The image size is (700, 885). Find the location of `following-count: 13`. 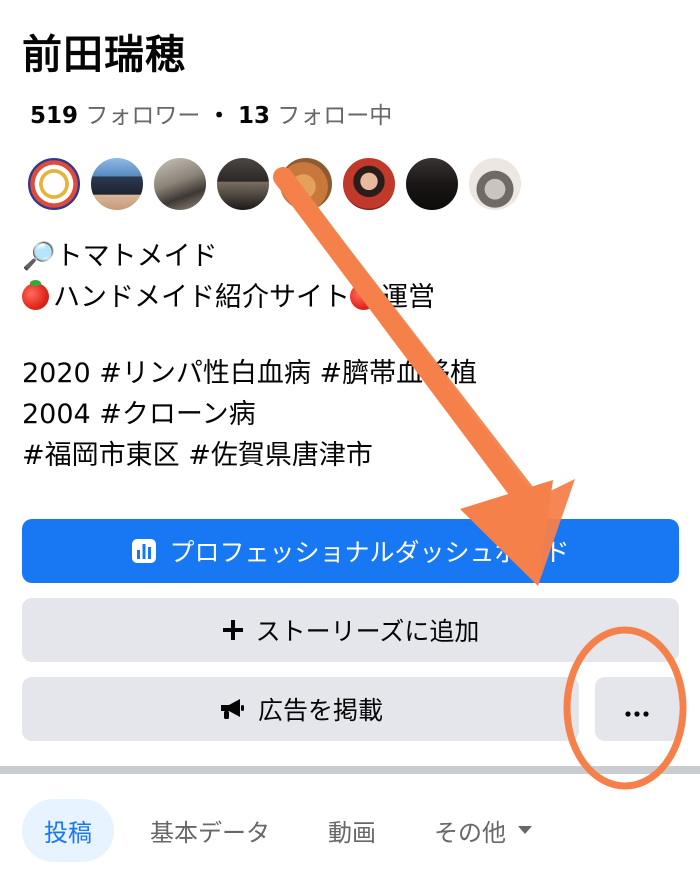

following-count: 13 is located at coordinates (253, 116).